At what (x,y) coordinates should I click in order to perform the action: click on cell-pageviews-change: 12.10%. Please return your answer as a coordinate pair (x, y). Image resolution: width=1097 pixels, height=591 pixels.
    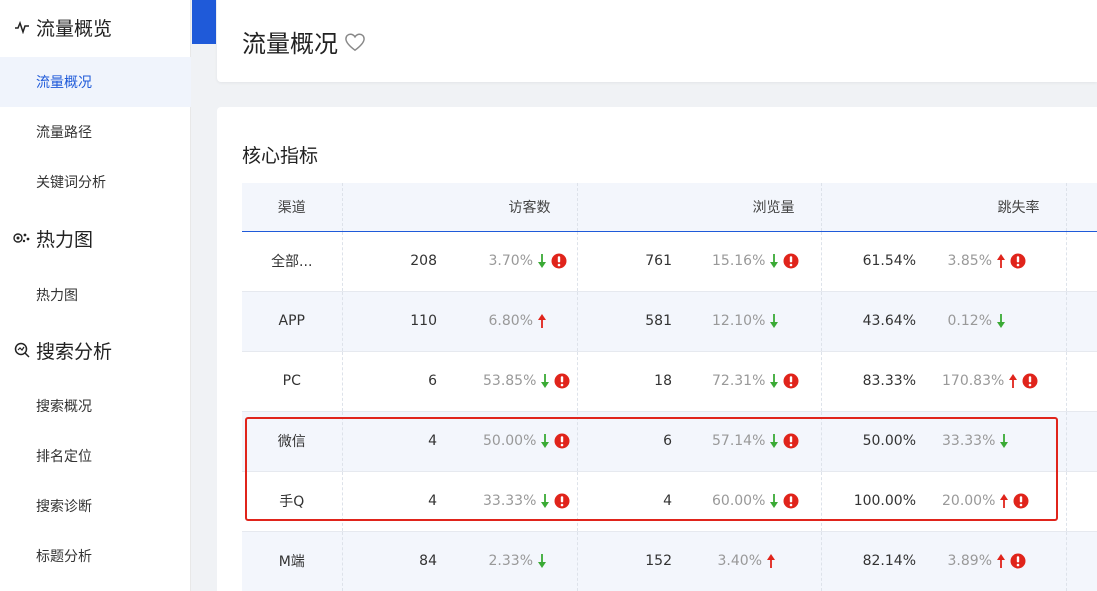
    Looking at the image, I should click on (747, 321).